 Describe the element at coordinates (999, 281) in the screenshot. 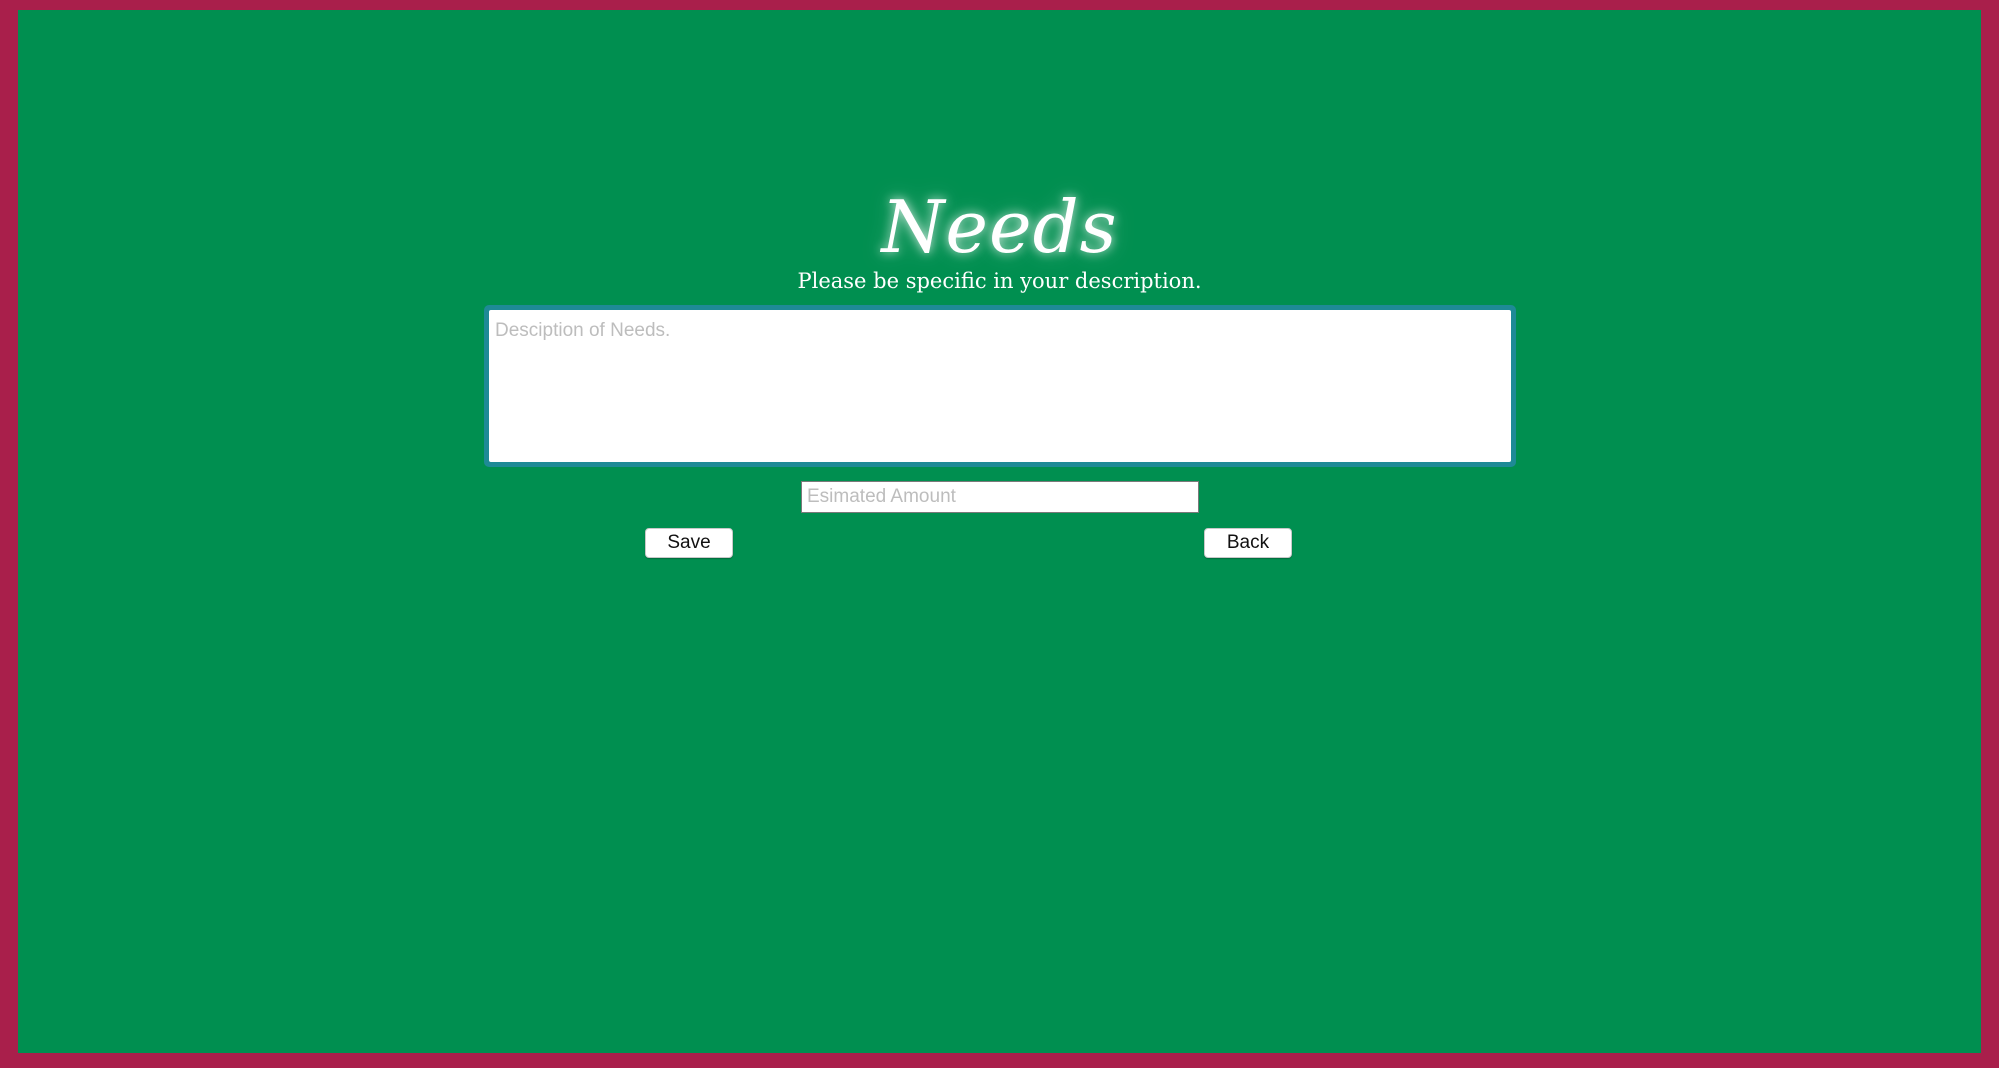

I see `page-subtitle: Please be specific in your description.` at that location.